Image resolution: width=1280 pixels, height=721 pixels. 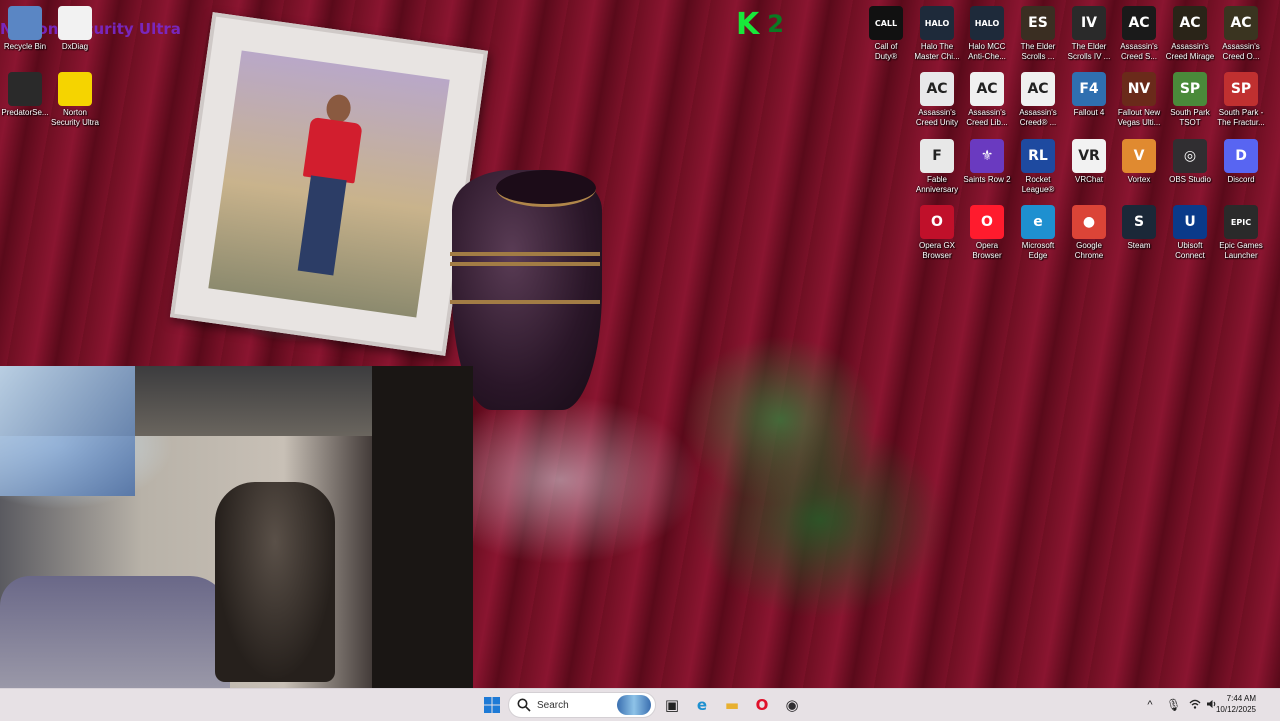 I want to click on desktop-icon: ● Google Chrome, so click(x=1089, y=233).